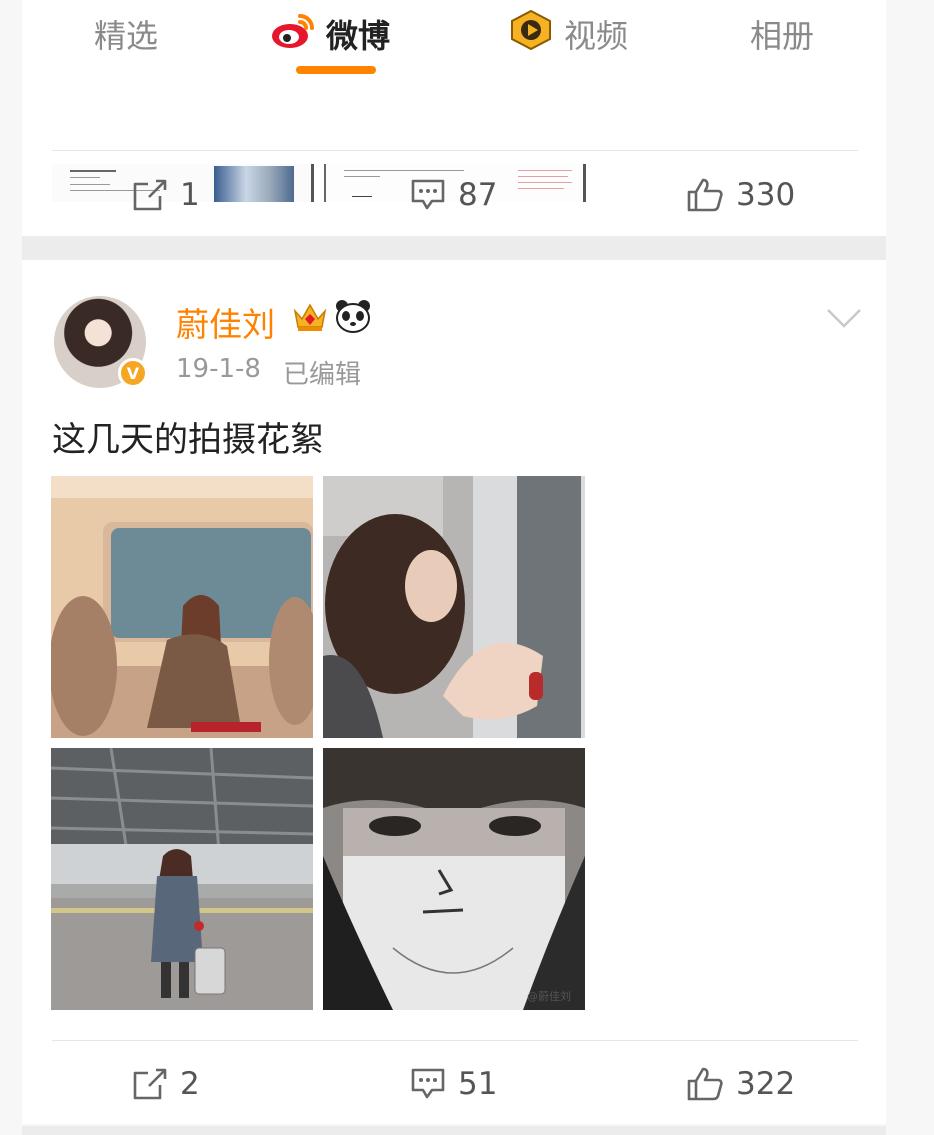  I want to click on like-count: 330, so click(766, 195).